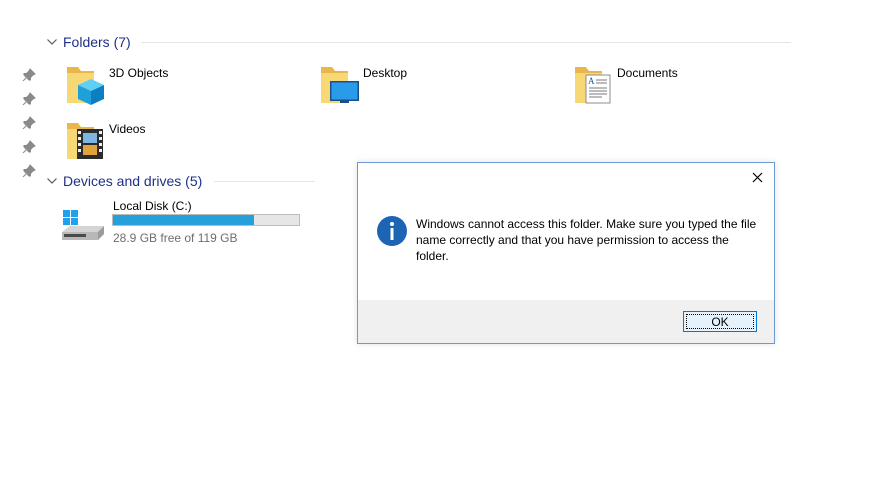 The height and width of the screenshot is (488, 874). Describe the element at coordinates (339, 85) in the screenshot. I see `desktop-folder-icon` at that location.